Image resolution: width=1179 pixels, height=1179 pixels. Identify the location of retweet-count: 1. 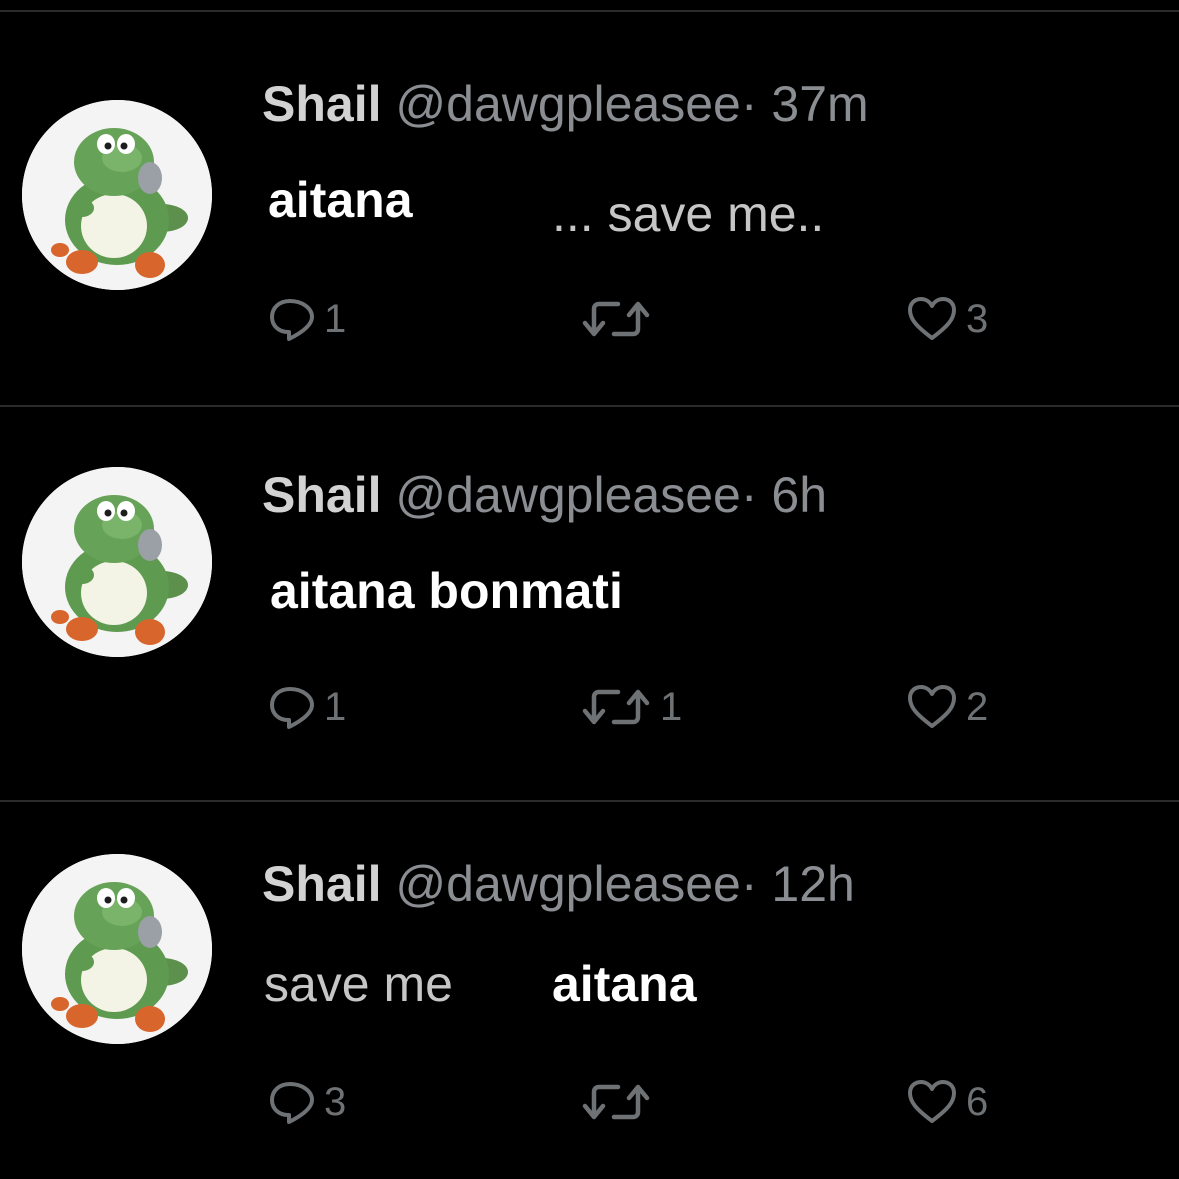
(671, 707).